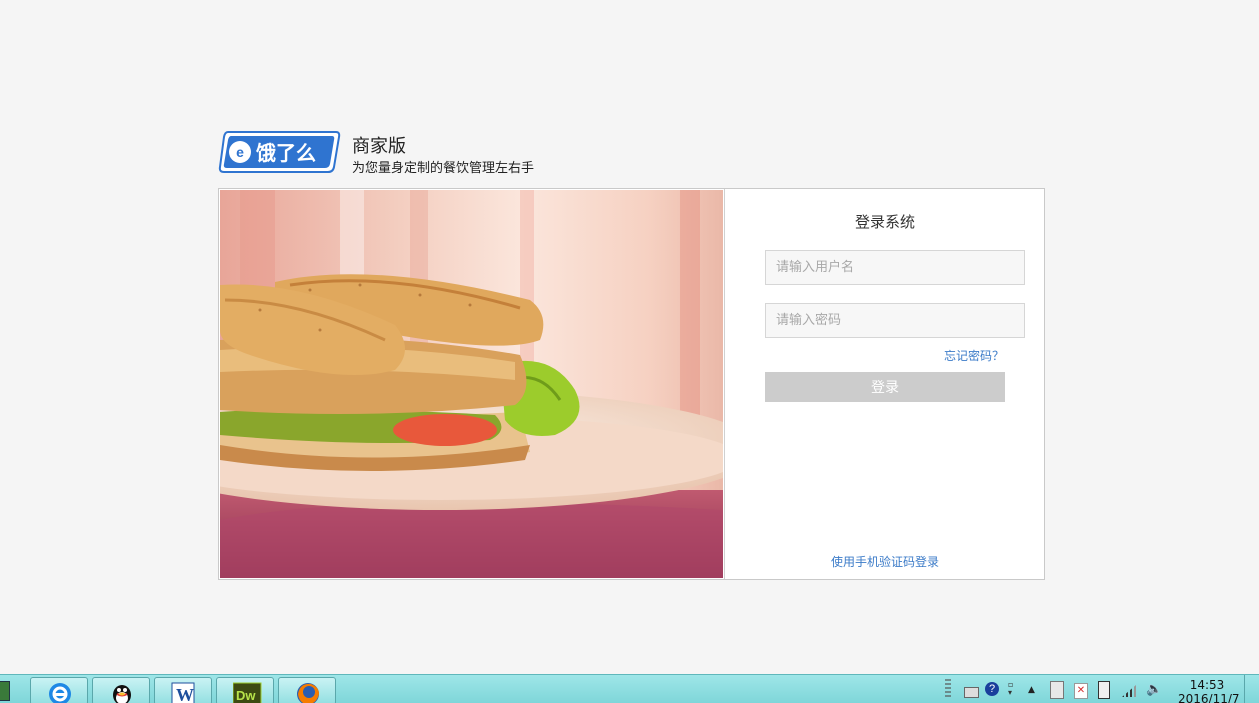 This screenshot has width=1259, height=703. I want to click on taskbar-qq-app, so click(121, 690).